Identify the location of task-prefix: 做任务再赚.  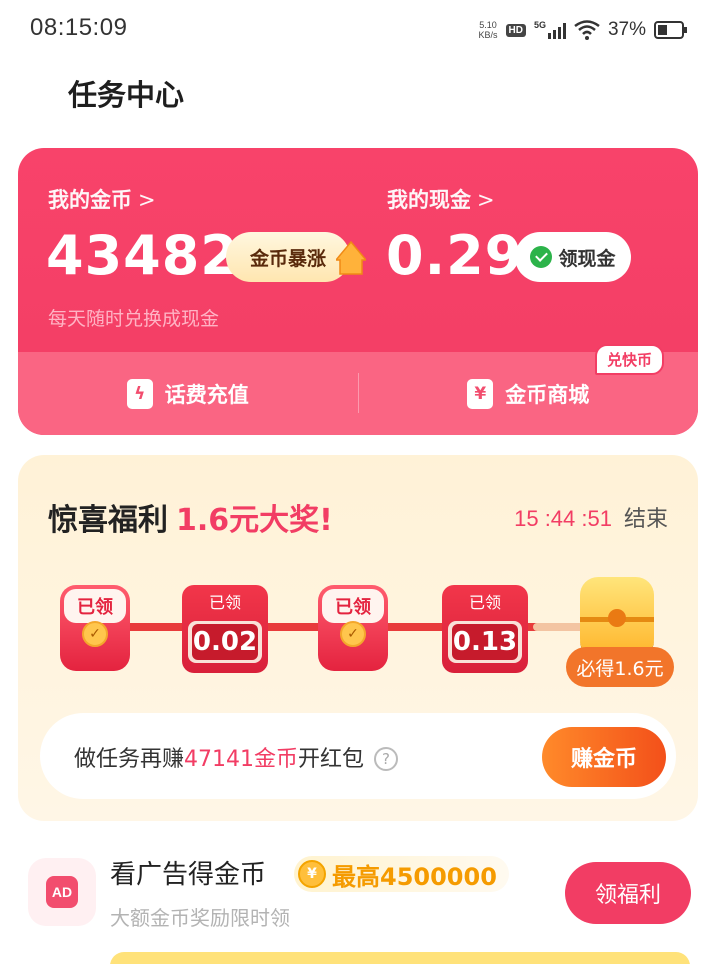
(129, 759).